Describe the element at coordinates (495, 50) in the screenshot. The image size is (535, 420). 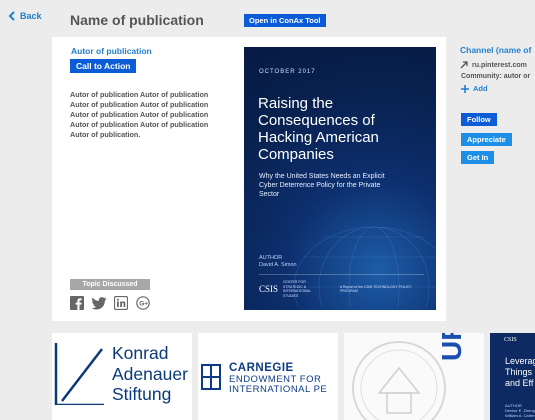
I see `channel-link: Channel (name of` at that location.